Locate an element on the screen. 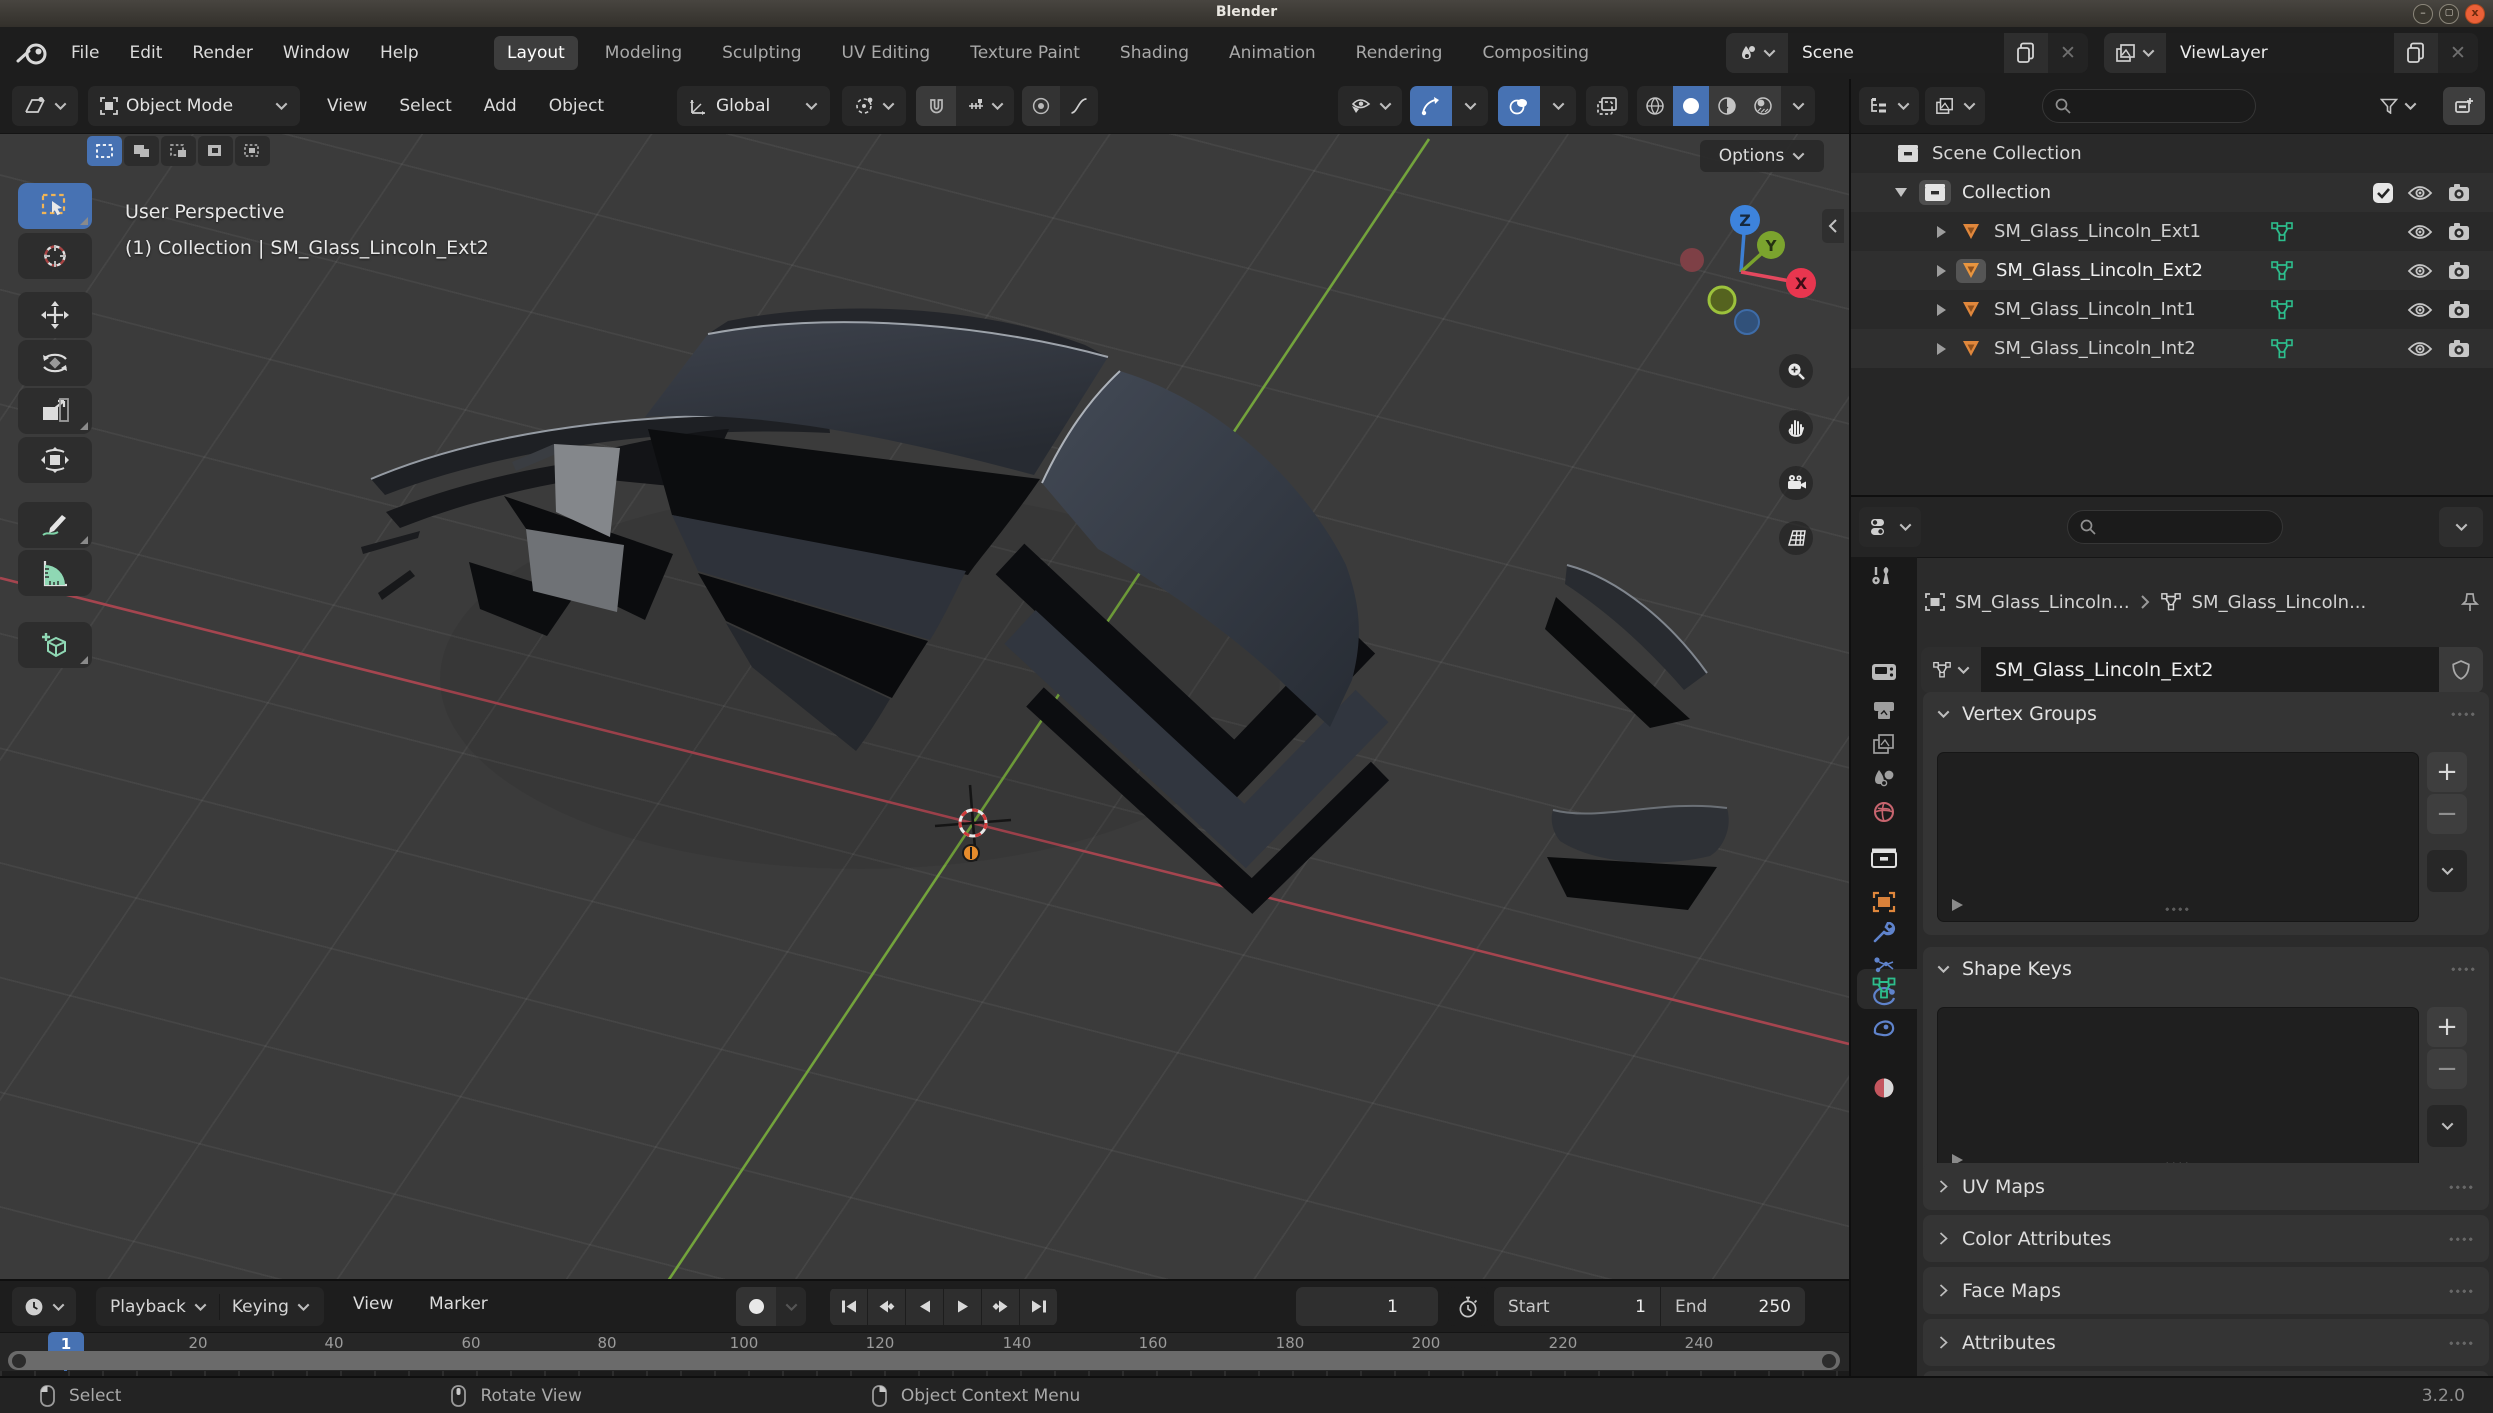 The image size is (2493, 1413). tab-collection is located at coordinates (1884, 858).